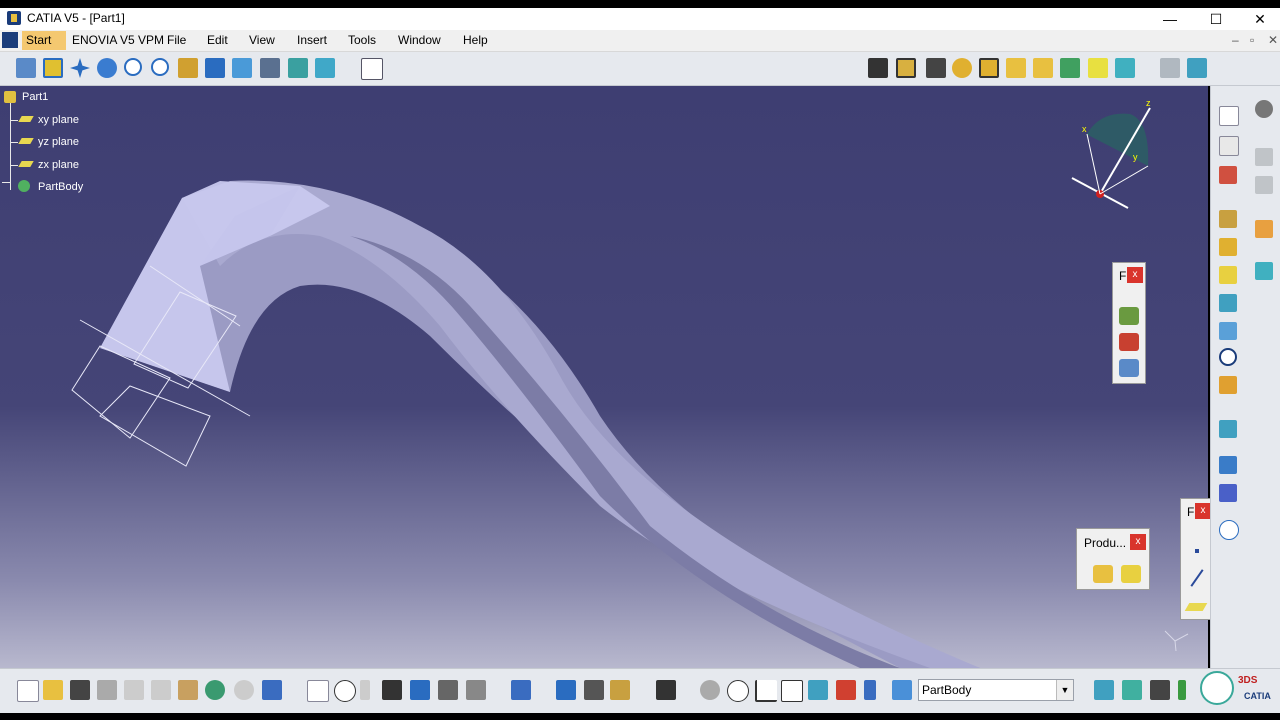 Image resolution: width=1280 pixels, height=720 pixels. I want to click on working-support-icon, so click(902, 690).